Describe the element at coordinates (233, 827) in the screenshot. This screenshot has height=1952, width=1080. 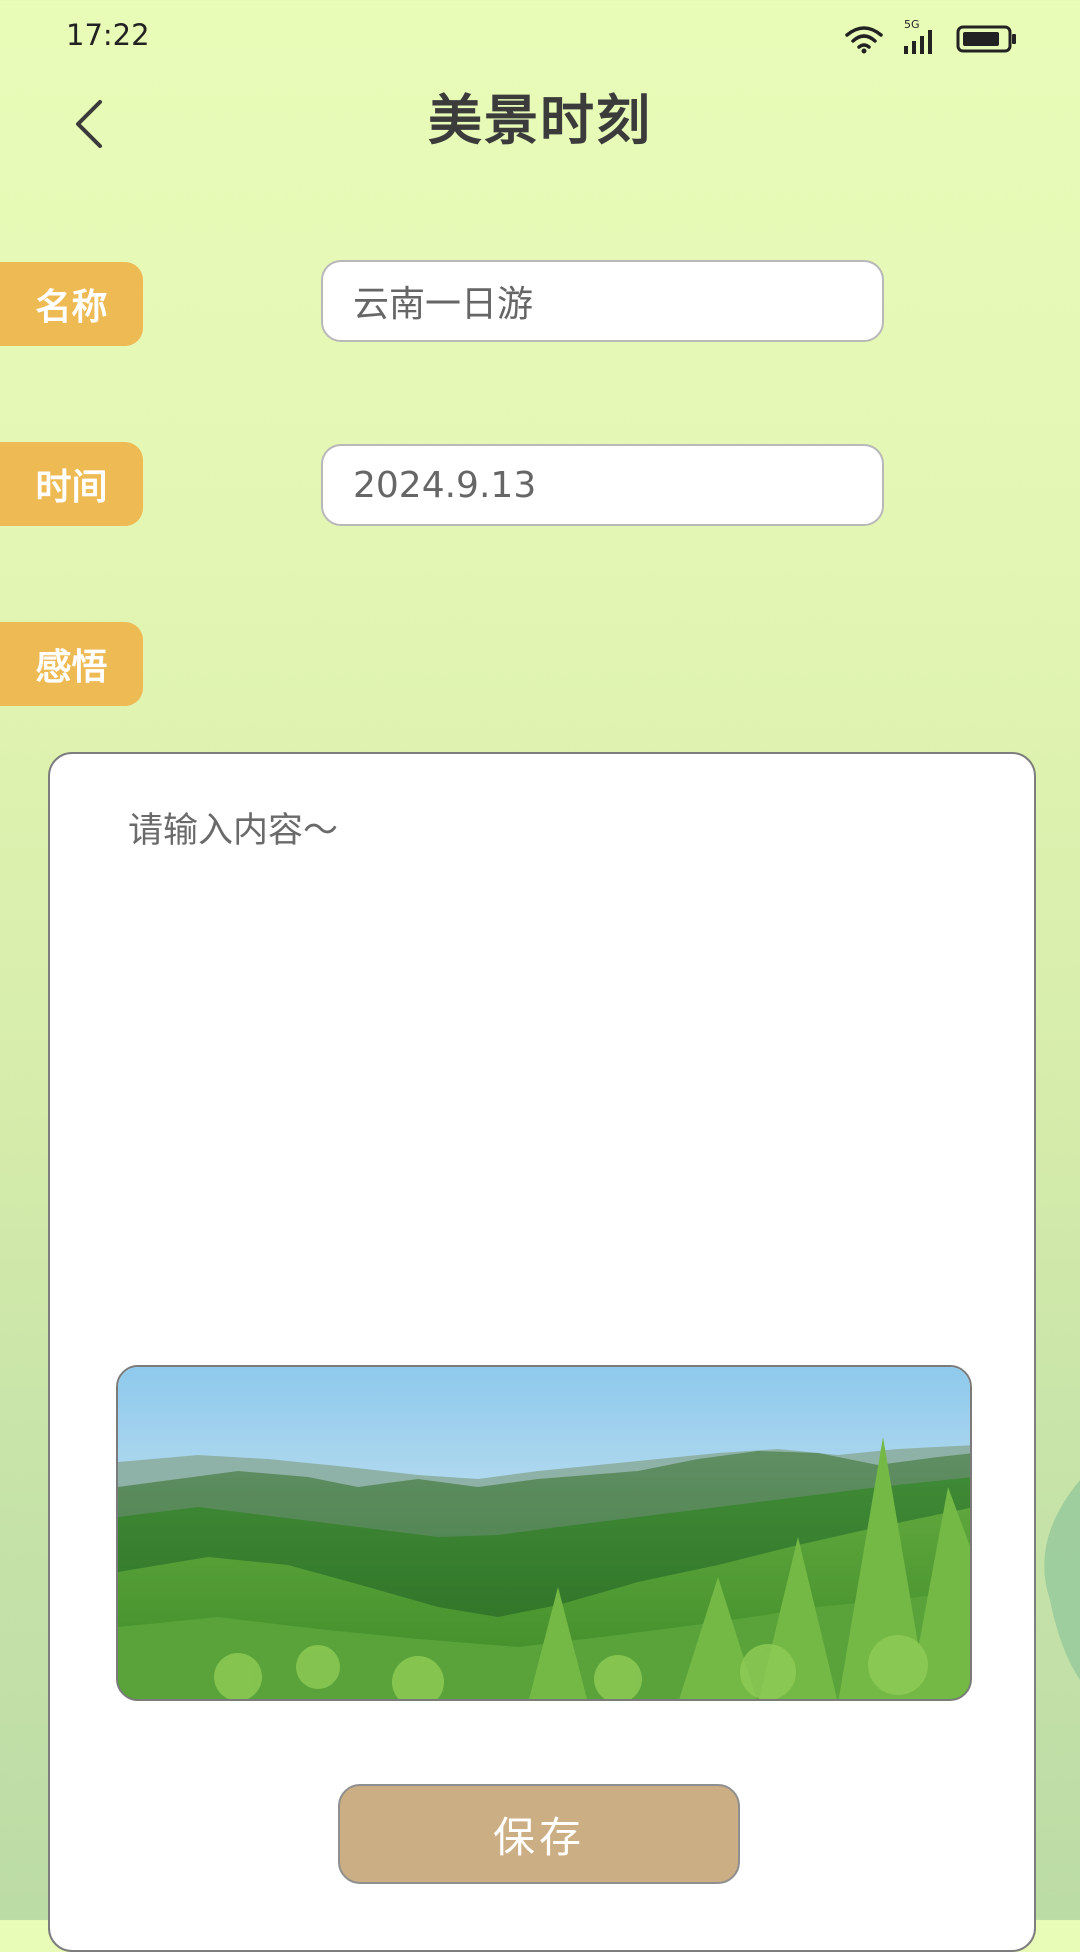
I see `content-placeholder: 请输入内容～` at that location.